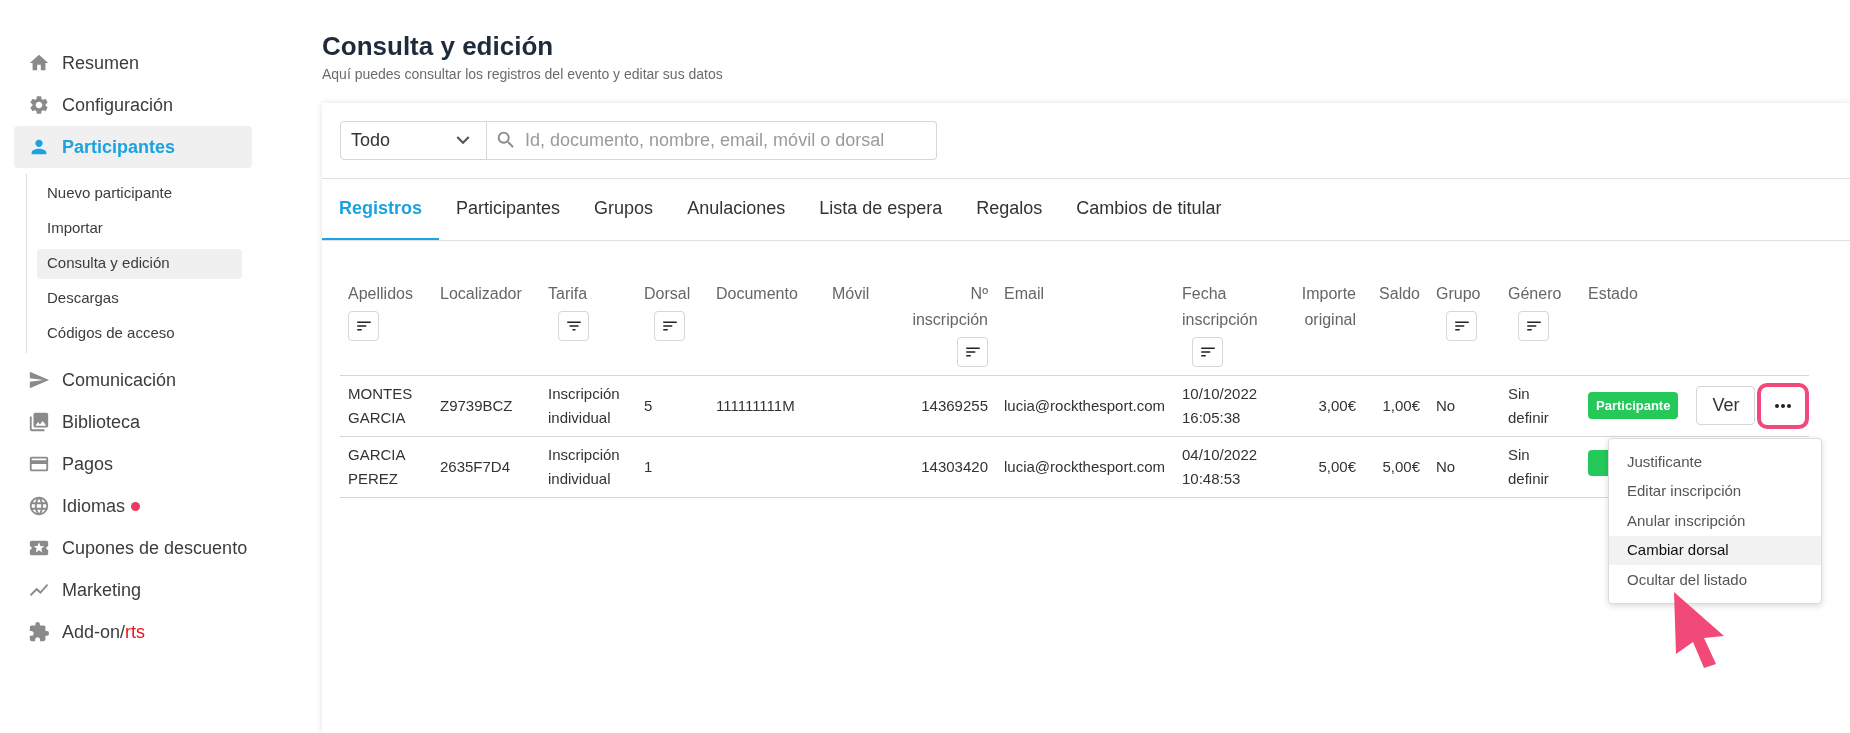 The height and width of the screenshot is (733, 1850). I want to click on status-badge: Participante, so click(1633, 405).